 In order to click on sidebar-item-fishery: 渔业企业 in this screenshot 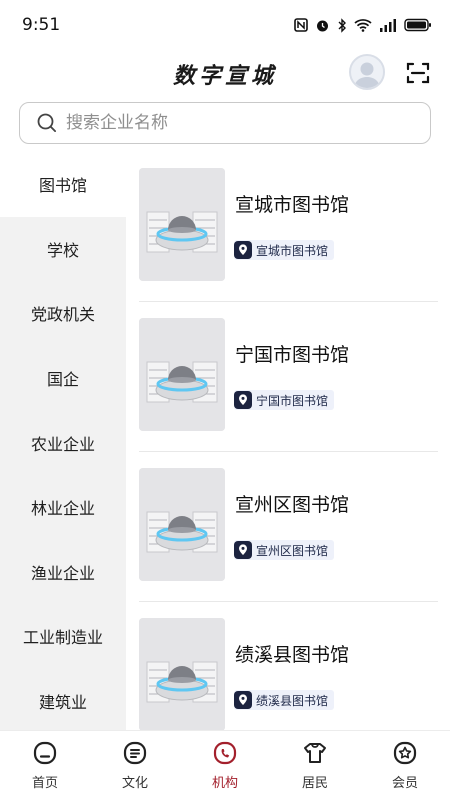, I will do `click(63, 572)`.